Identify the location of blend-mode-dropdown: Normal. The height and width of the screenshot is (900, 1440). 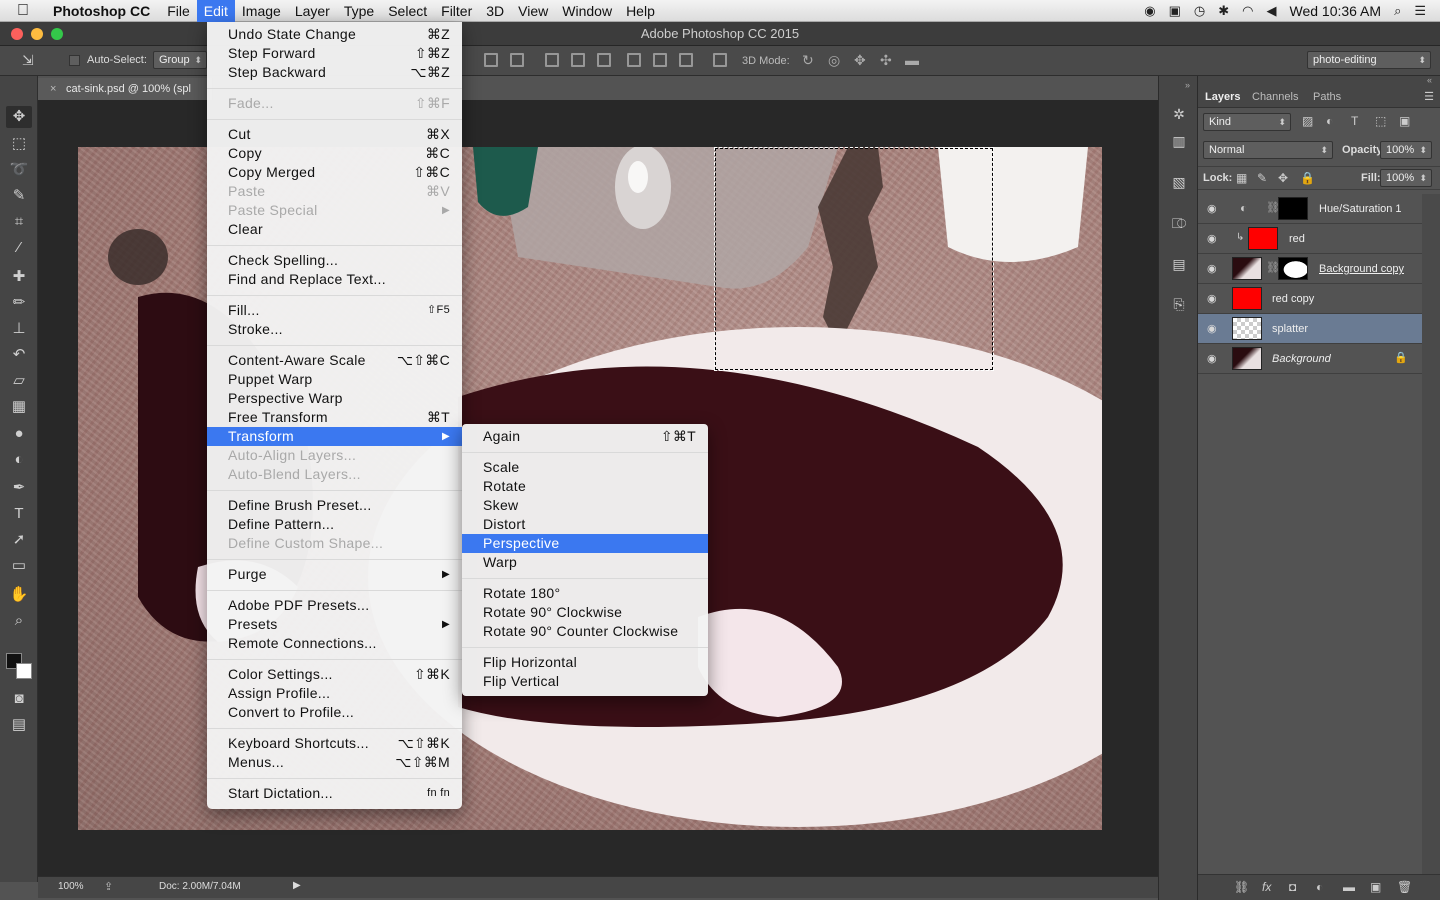
(1268, 150).